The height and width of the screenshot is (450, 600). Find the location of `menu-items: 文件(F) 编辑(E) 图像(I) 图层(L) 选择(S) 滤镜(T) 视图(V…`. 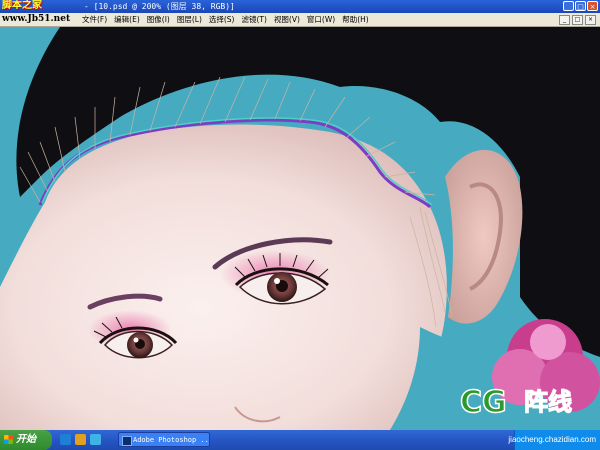

menu-items: 文件(F) 编辑(E) 图像(I) 图层(L) 选择(S) 滤镜(T) 视图(V… is located at coordinates (225, 19).